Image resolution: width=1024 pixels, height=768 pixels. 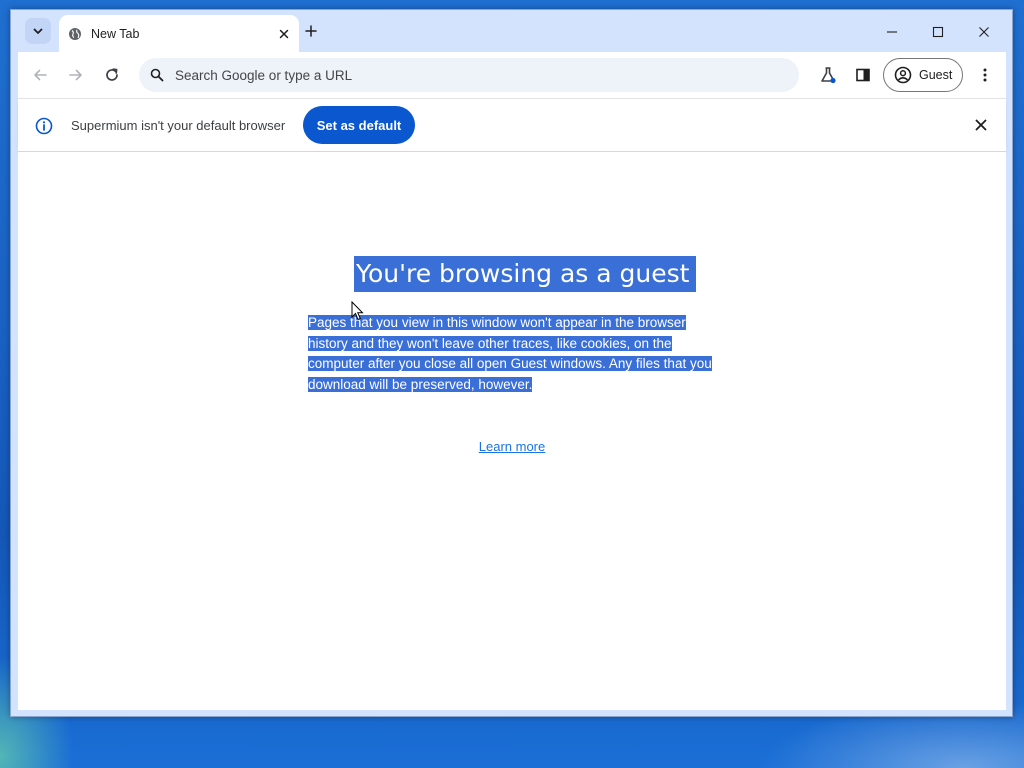 I want to click on back-button, so click(x=40, y=75).